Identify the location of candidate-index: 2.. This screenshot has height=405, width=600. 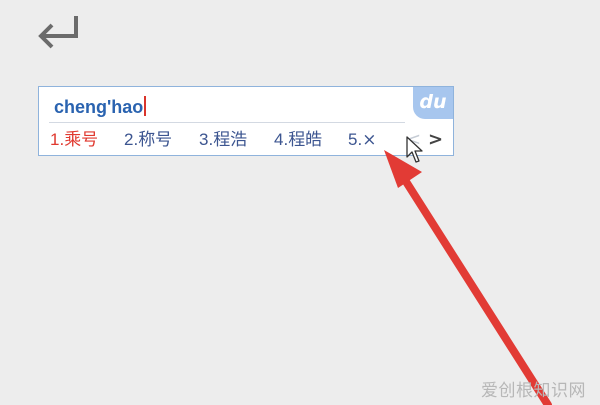
(131, 139).